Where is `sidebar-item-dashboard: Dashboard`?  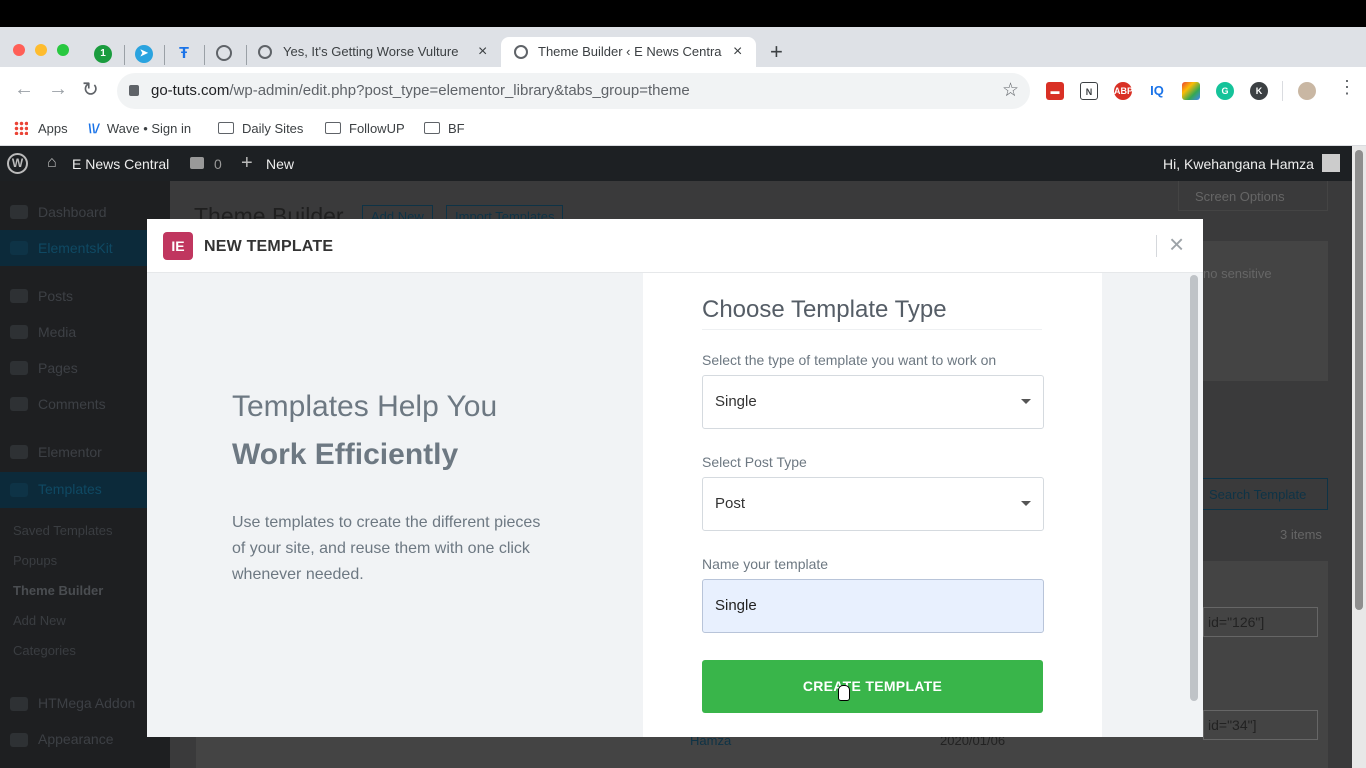
sidebar-item-dashboard: Dashboard is located at coordinates (72, 212).